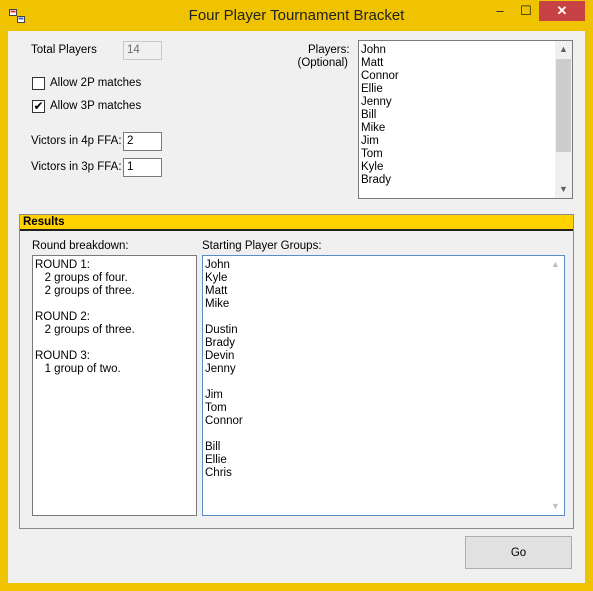 The width and height of the screenshot is (593, 591). What do you see at coordinates (218, 473) in the screenshot?
I see `starting-group-line: Chris` at bounding box center [218, 473].